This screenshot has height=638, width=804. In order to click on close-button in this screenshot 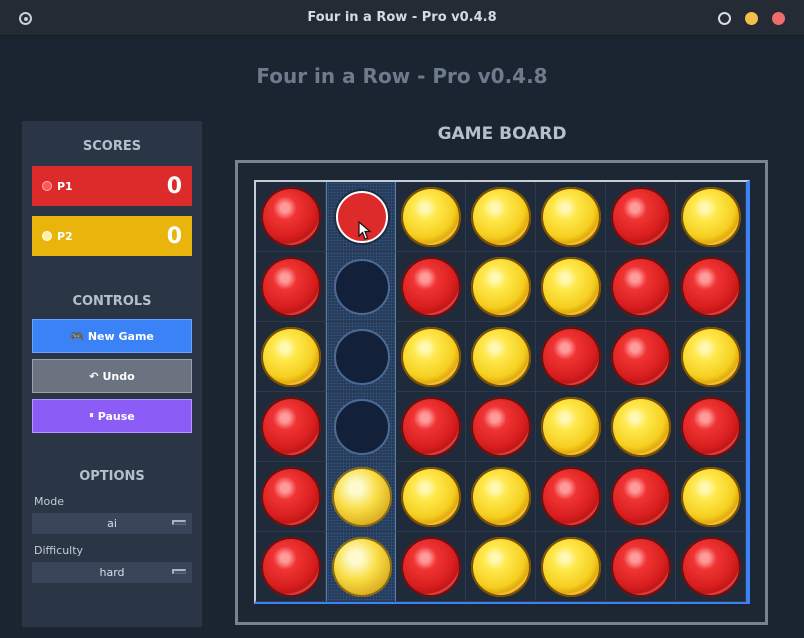, I will do `click(778, 18)`.